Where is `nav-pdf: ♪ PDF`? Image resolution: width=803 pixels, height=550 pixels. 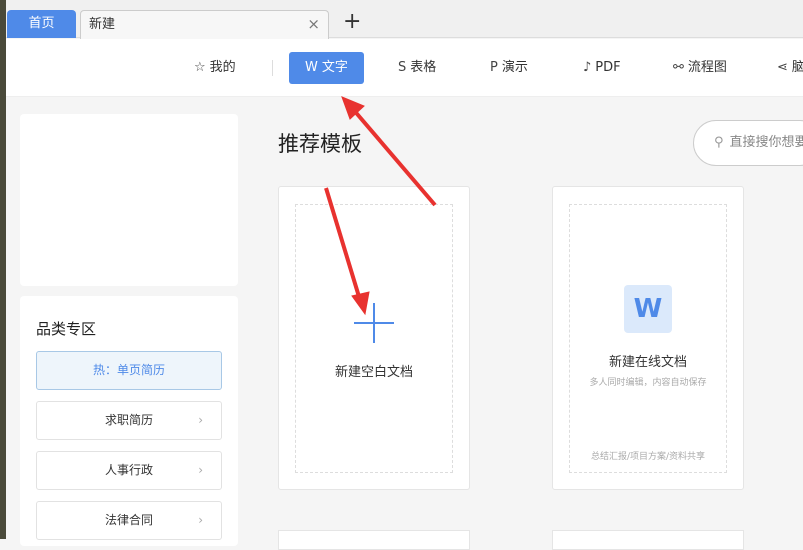 nav-pdf: ♪ PDF is located at coordinates (602, 68).